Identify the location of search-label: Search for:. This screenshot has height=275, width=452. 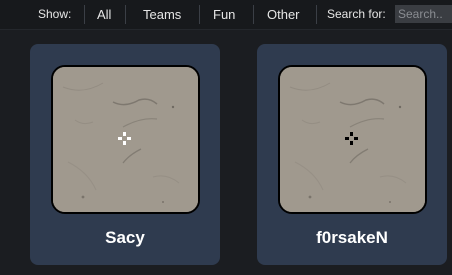
(356, 14).